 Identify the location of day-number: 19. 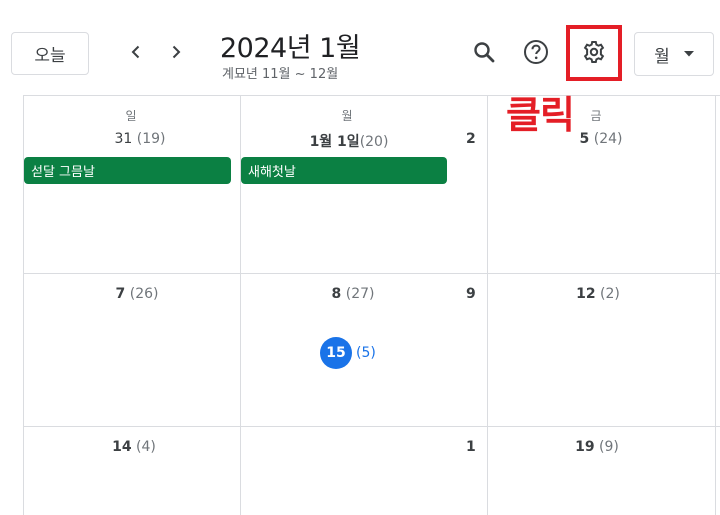
(585, 447).